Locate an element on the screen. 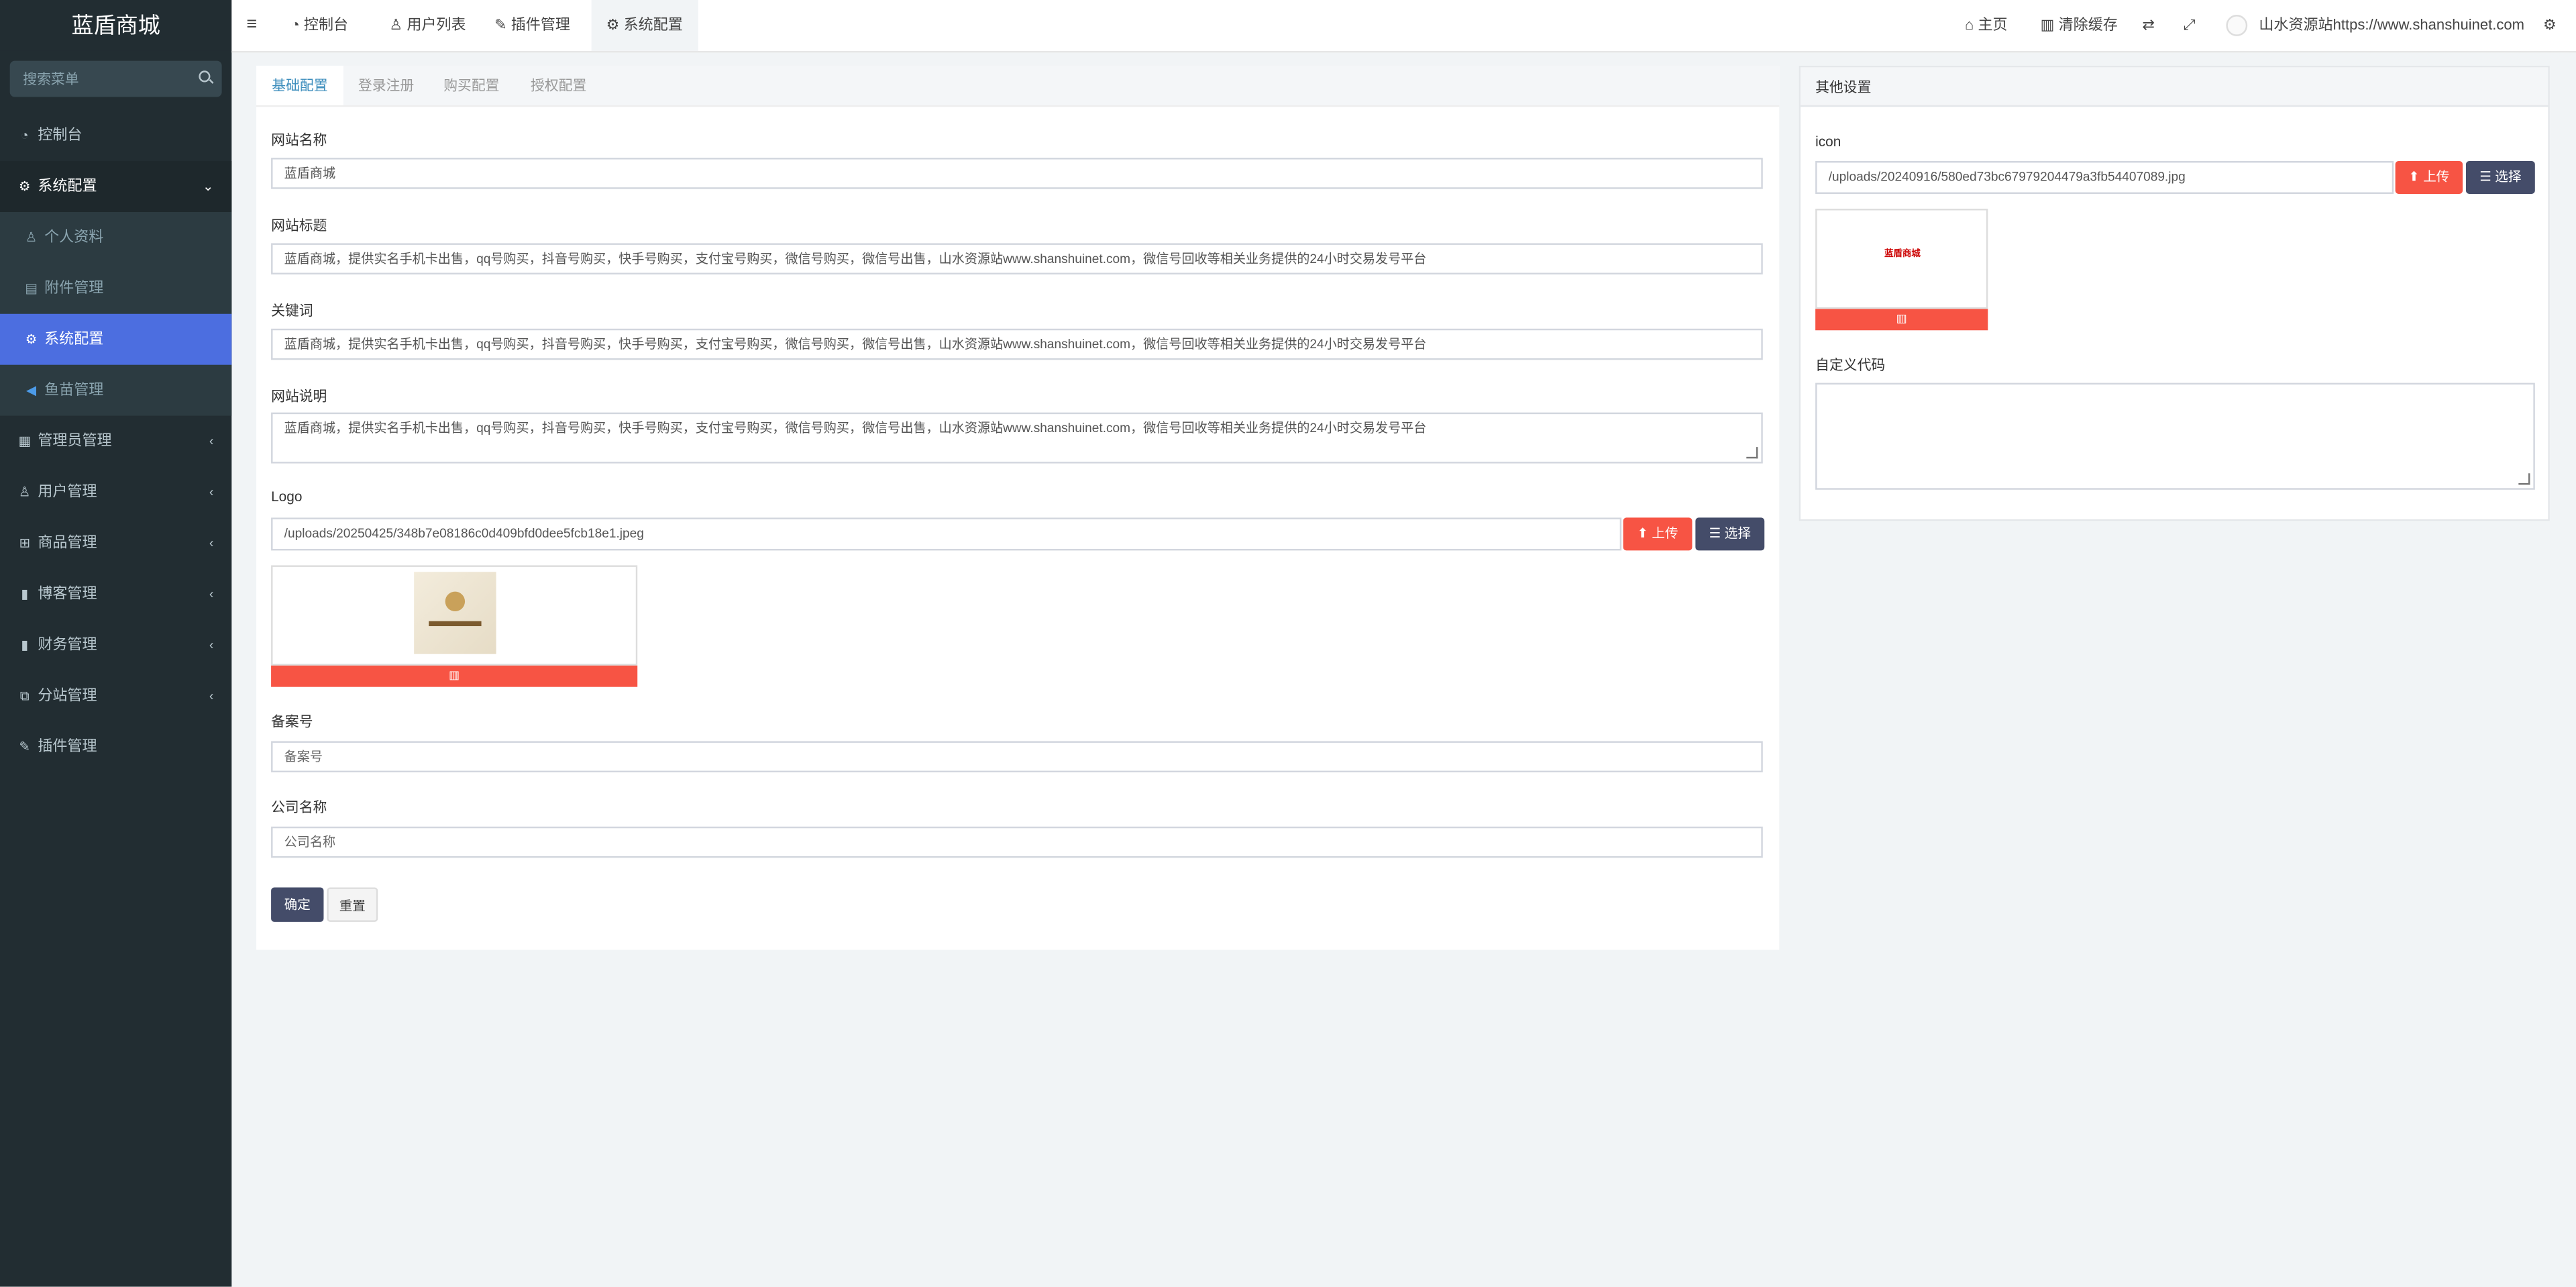  beian-input: 备案号 is located at coordinates (1017, 757).